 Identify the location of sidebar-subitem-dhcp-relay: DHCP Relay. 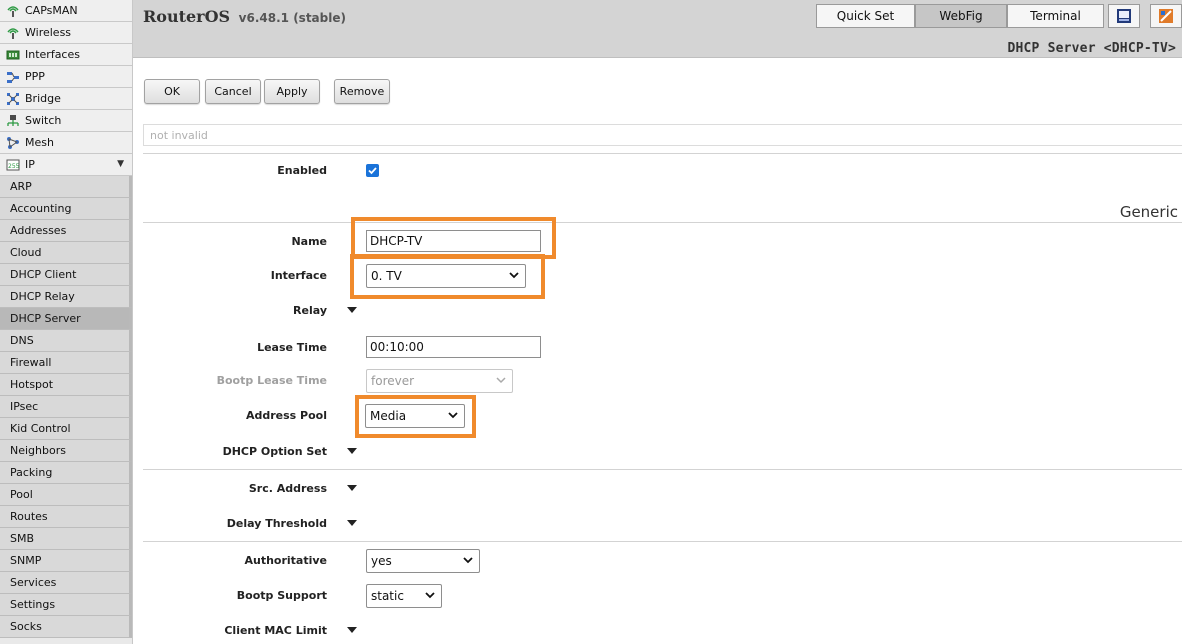
(66, 297).